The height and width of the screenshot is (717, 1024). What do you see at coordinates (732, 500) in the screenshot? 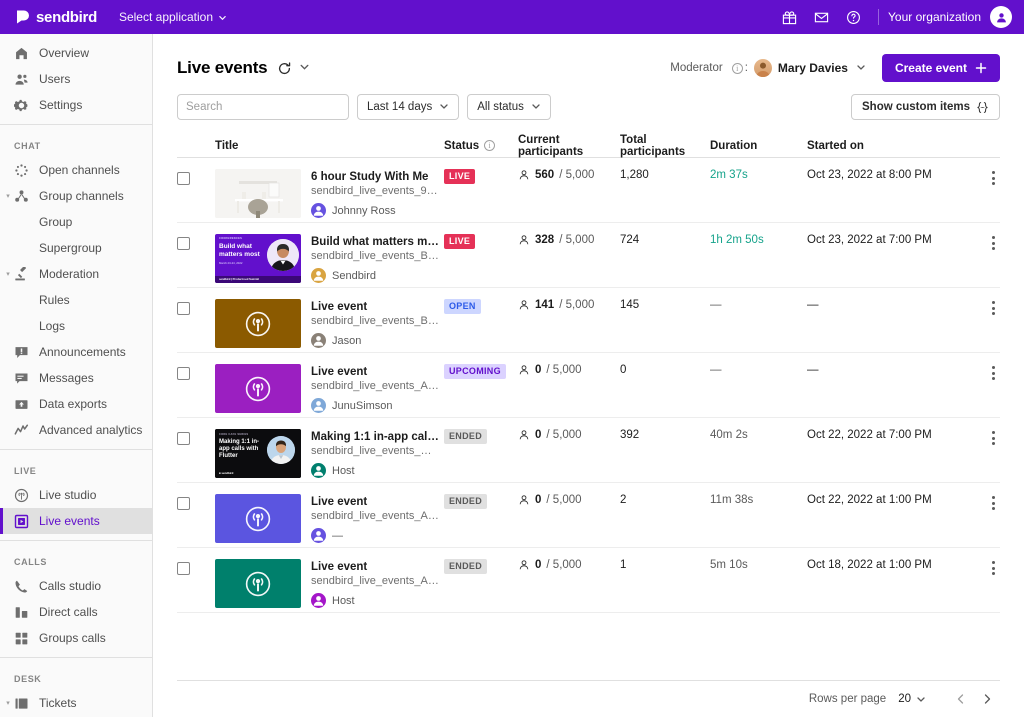
I see `row-duration: 11m 38s` at bounding box center [732, 500].